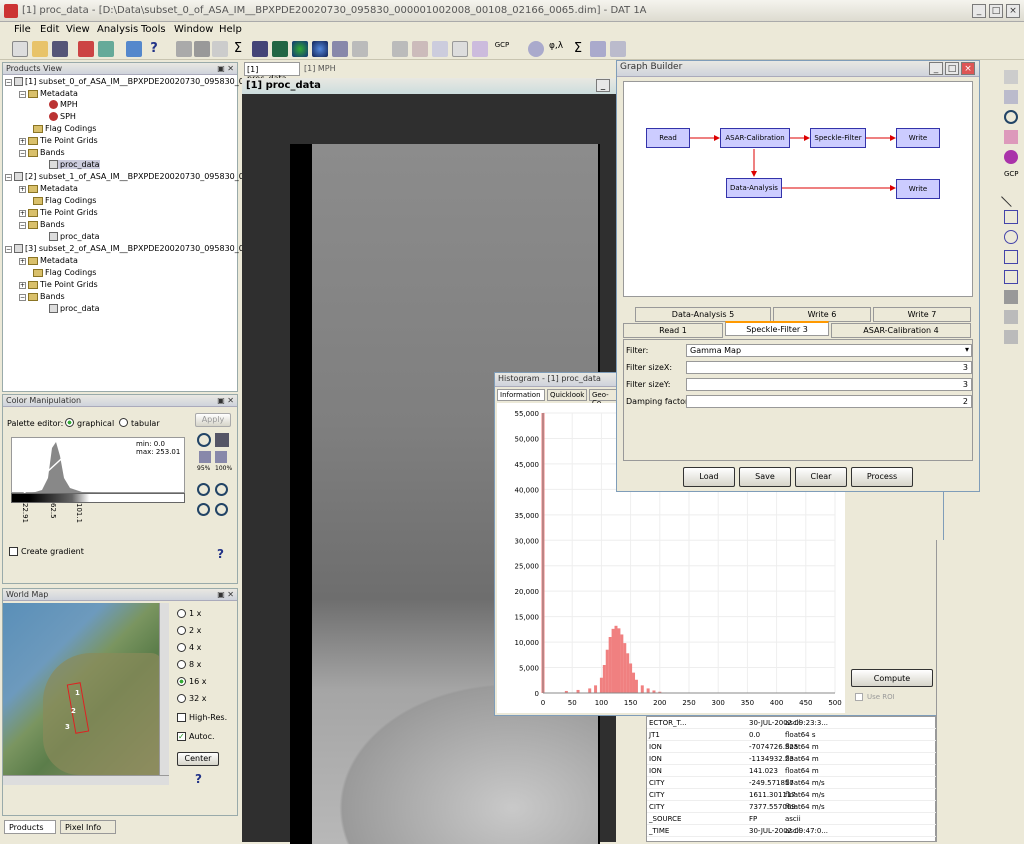 Image resolution: width=1024 pixels, height=844 pixels. I want to click on import-icon, so click(222, 440).